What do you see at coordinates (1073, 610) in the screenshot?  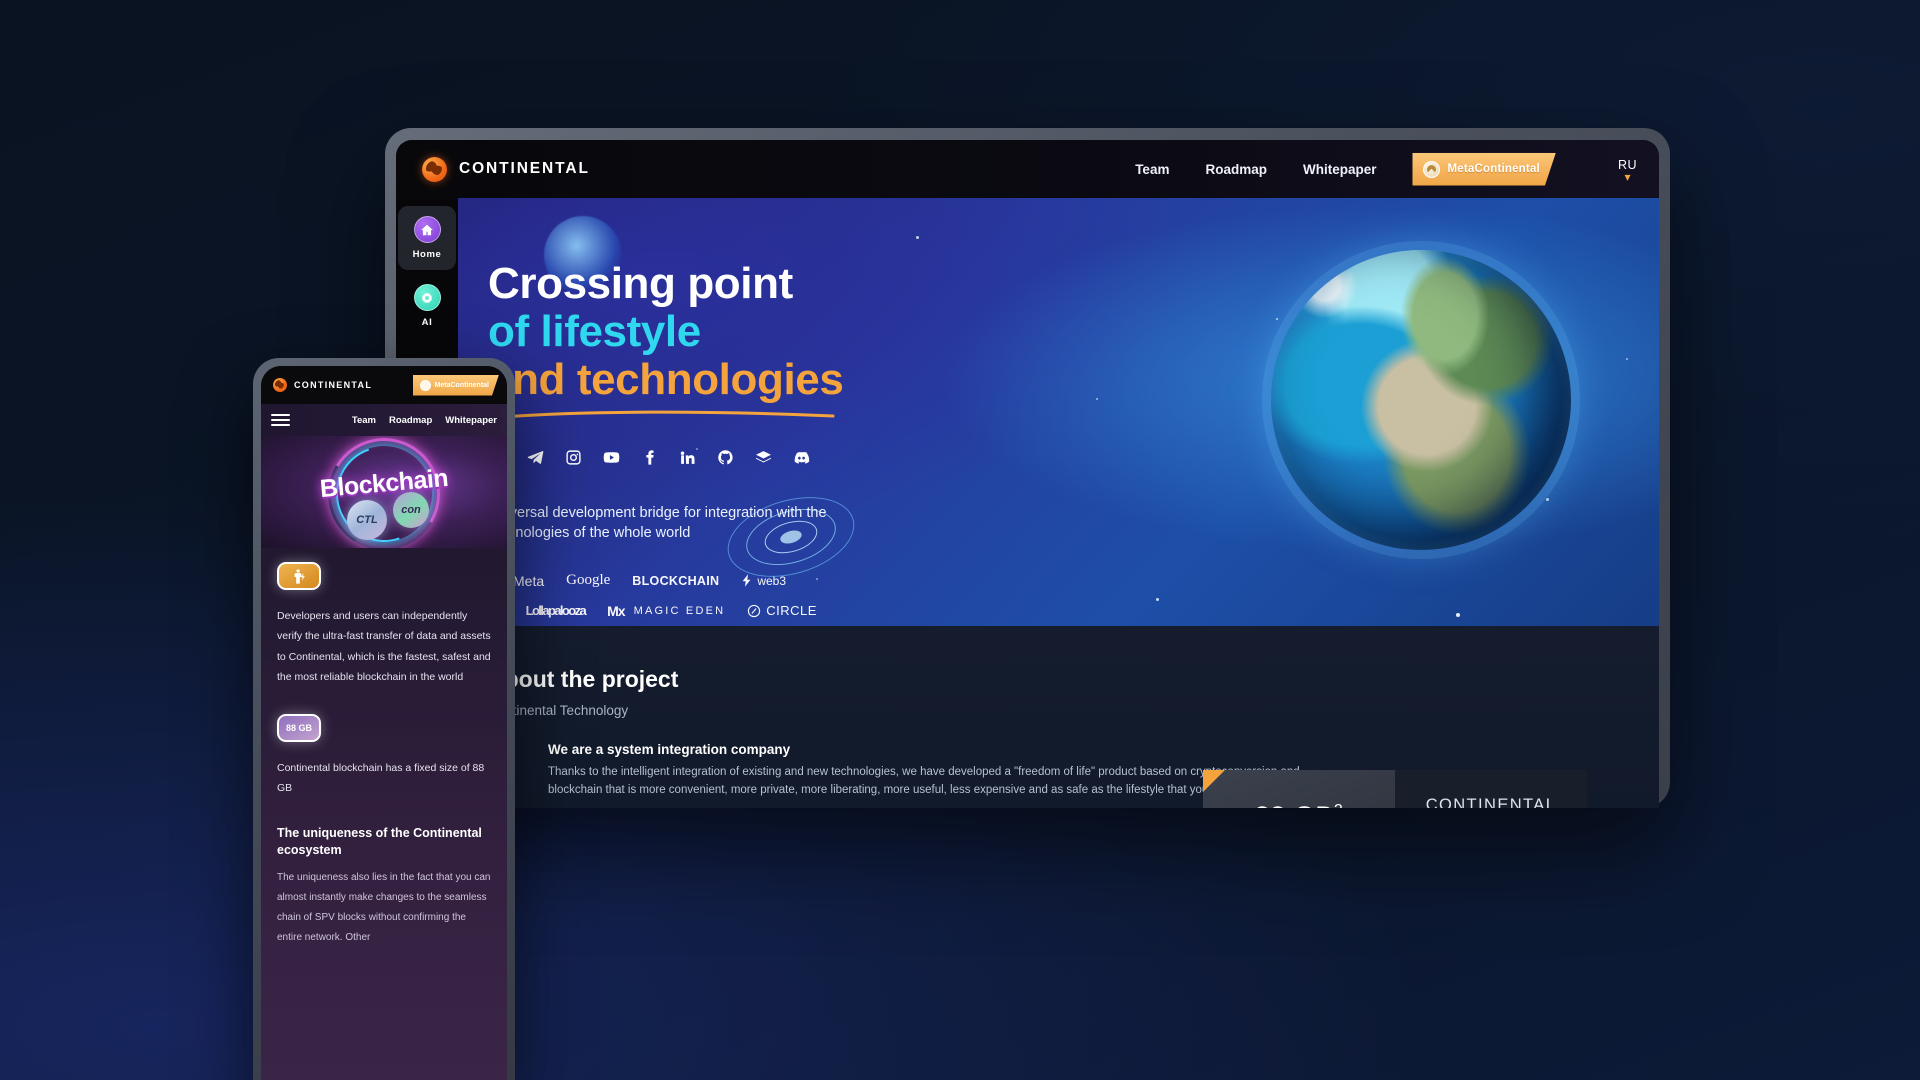 I see `partner-row-2: Ai Lollapalooza Mx MAGIC EDEN CIRCLE` at bounding box center [1073, 610].